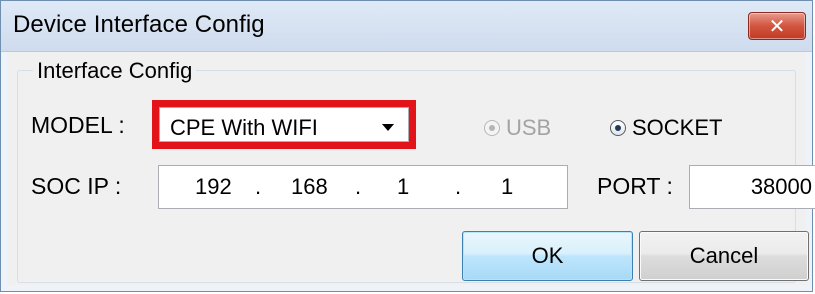 The image size is (815, 294). Describe the element at coordinates (529, 127) in the screenshot. I see `usb-radio-label: USB` at that location.